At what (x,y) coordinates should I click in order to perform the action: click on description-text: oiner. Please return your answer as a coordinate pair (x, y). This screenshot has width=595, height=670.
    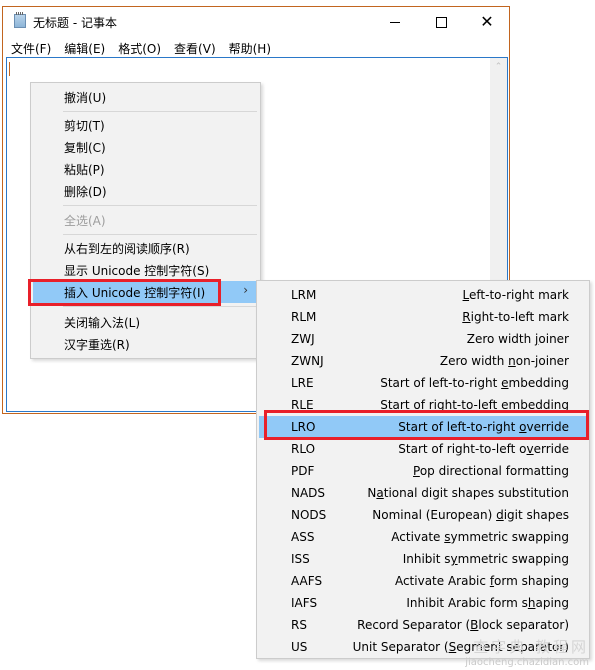
    Looking at the image, I should click on (553, 339).